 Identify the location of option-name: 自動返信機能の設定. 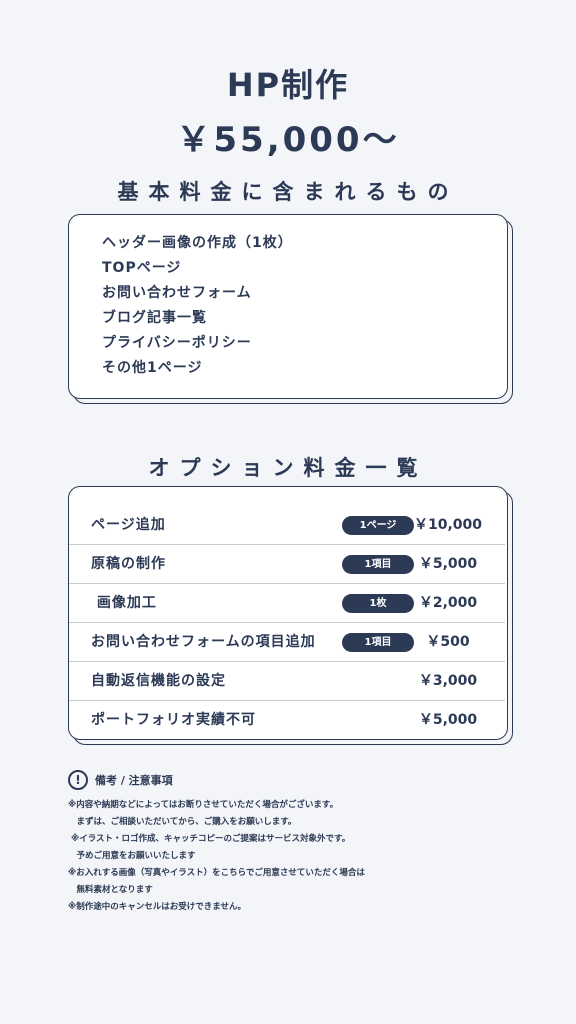
(158, 681).